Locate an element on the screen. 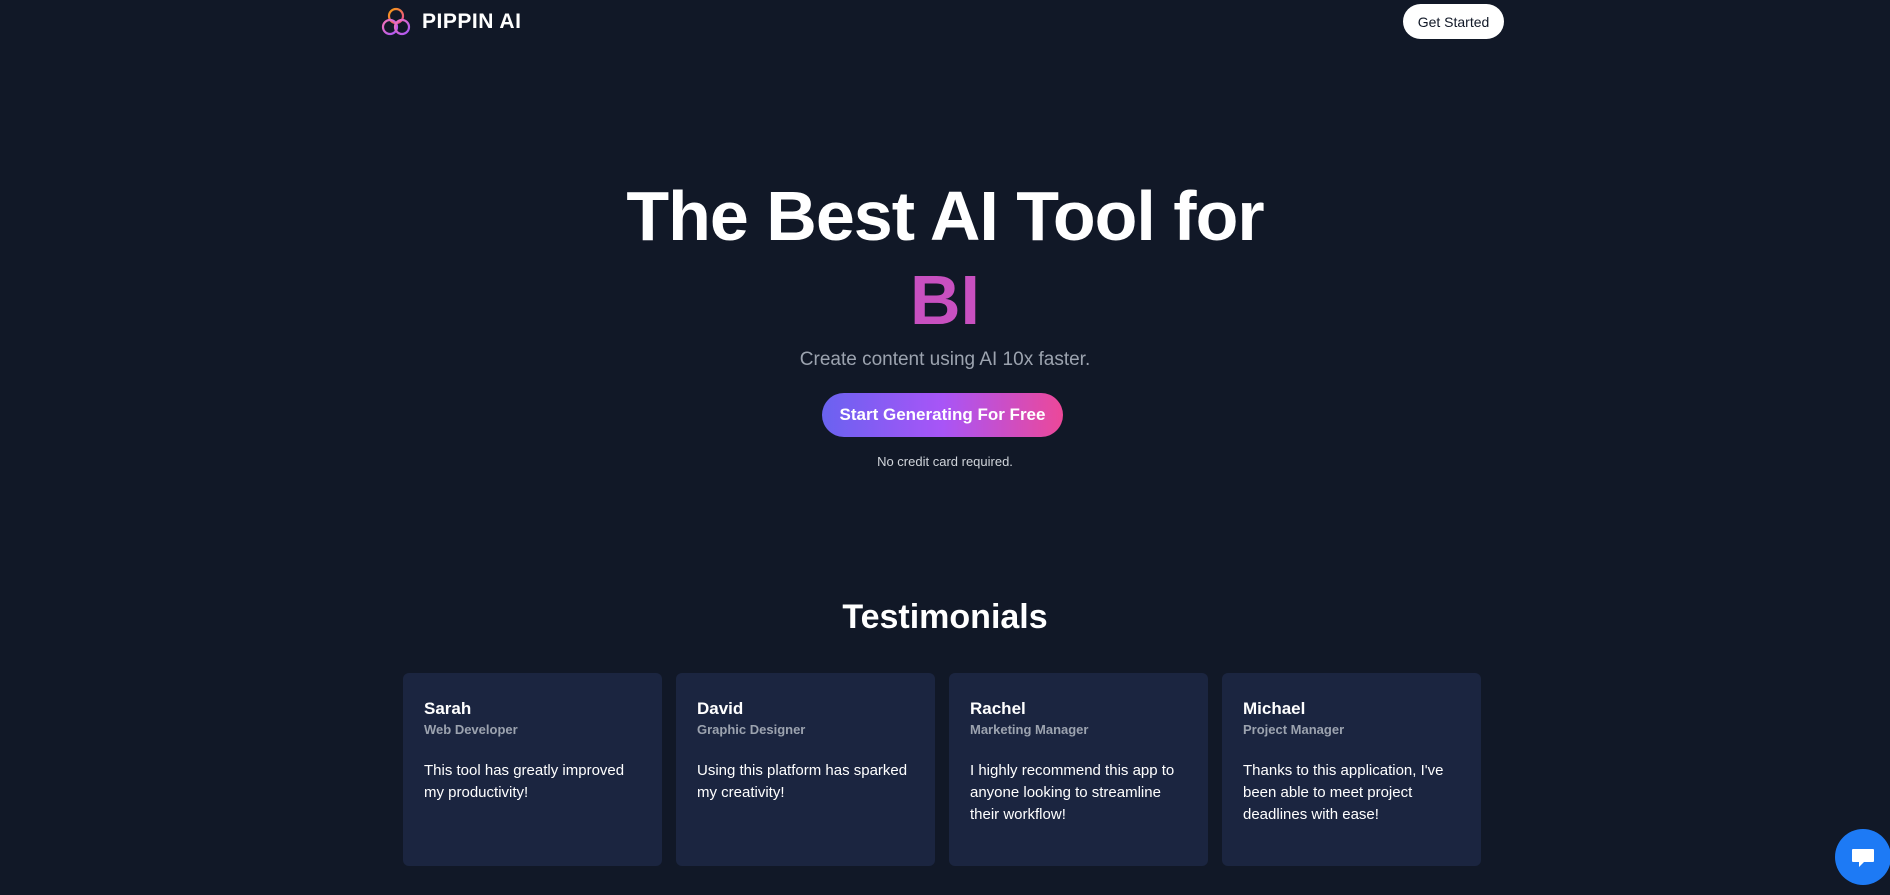  testimonial-name: David is located at coordinates (720, 708).